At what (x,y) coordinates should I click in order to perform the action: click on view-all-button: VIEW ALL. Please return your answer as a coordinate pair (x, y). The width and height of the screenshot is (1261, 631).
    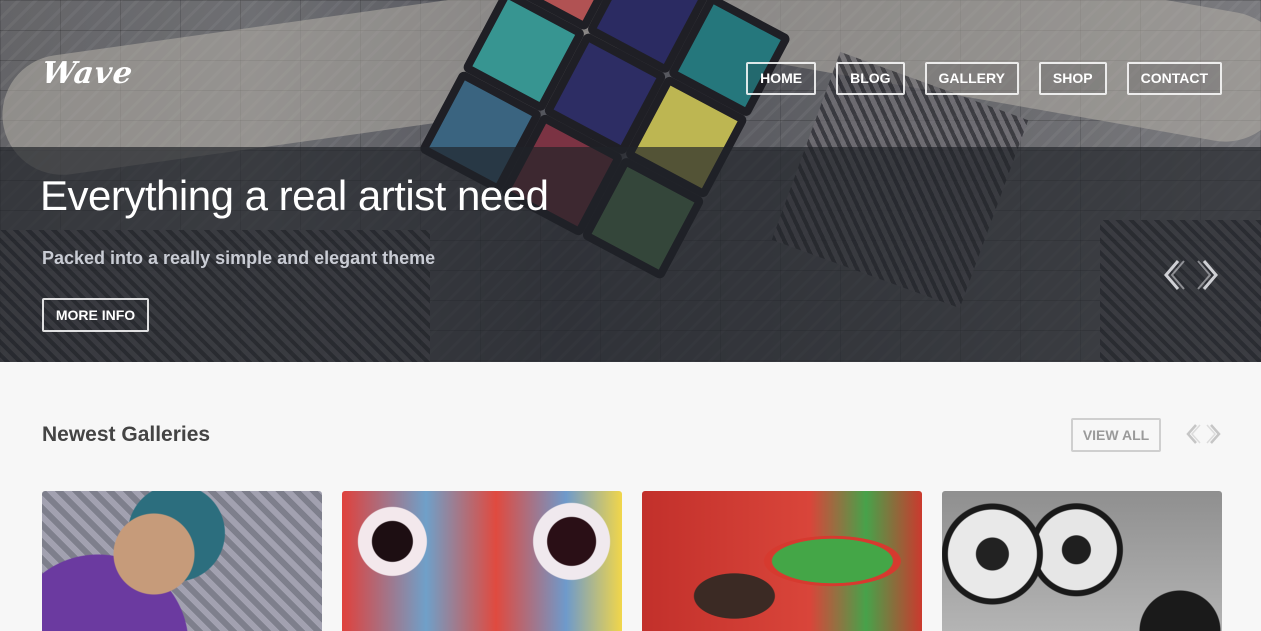
    Looking at the image, I should click on (1116, 435).